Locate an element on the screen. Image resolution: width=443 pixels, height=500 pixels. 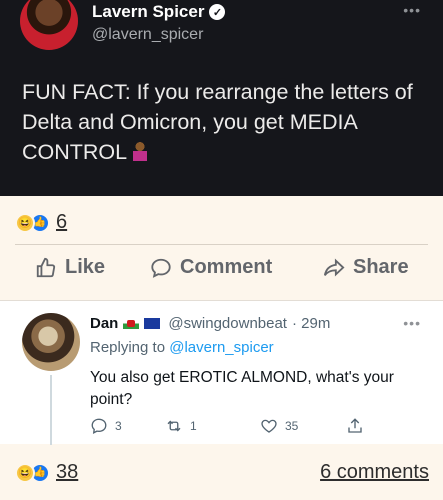
reply-author-row: Dan @swingdownbeat · 29m is located at coordinates (210, 323).